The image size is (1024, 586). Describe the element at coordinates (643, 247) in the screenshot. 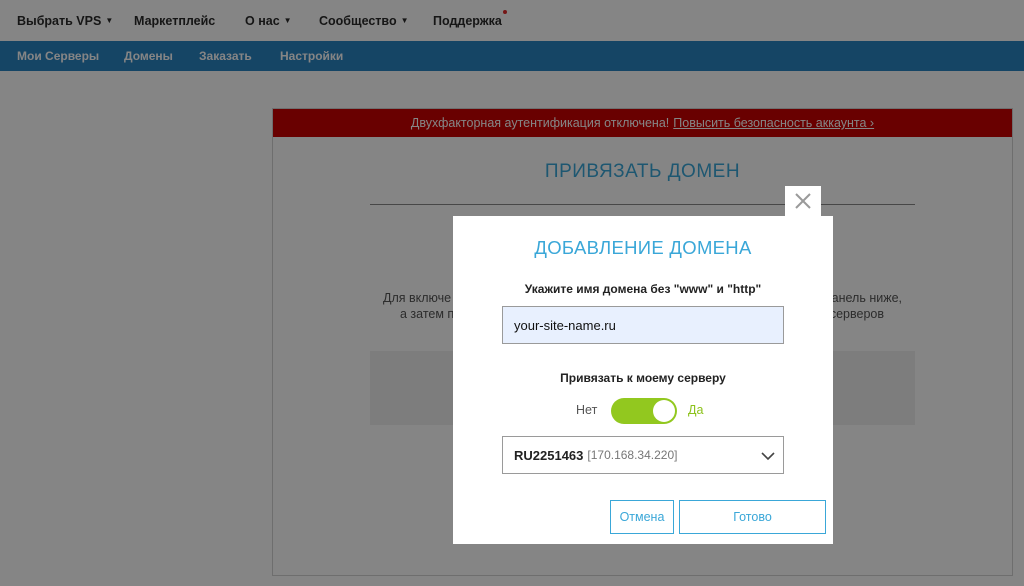

I see `modal-title: ДОБАВЛЕНИЕ ДОМЕНА` at that location.